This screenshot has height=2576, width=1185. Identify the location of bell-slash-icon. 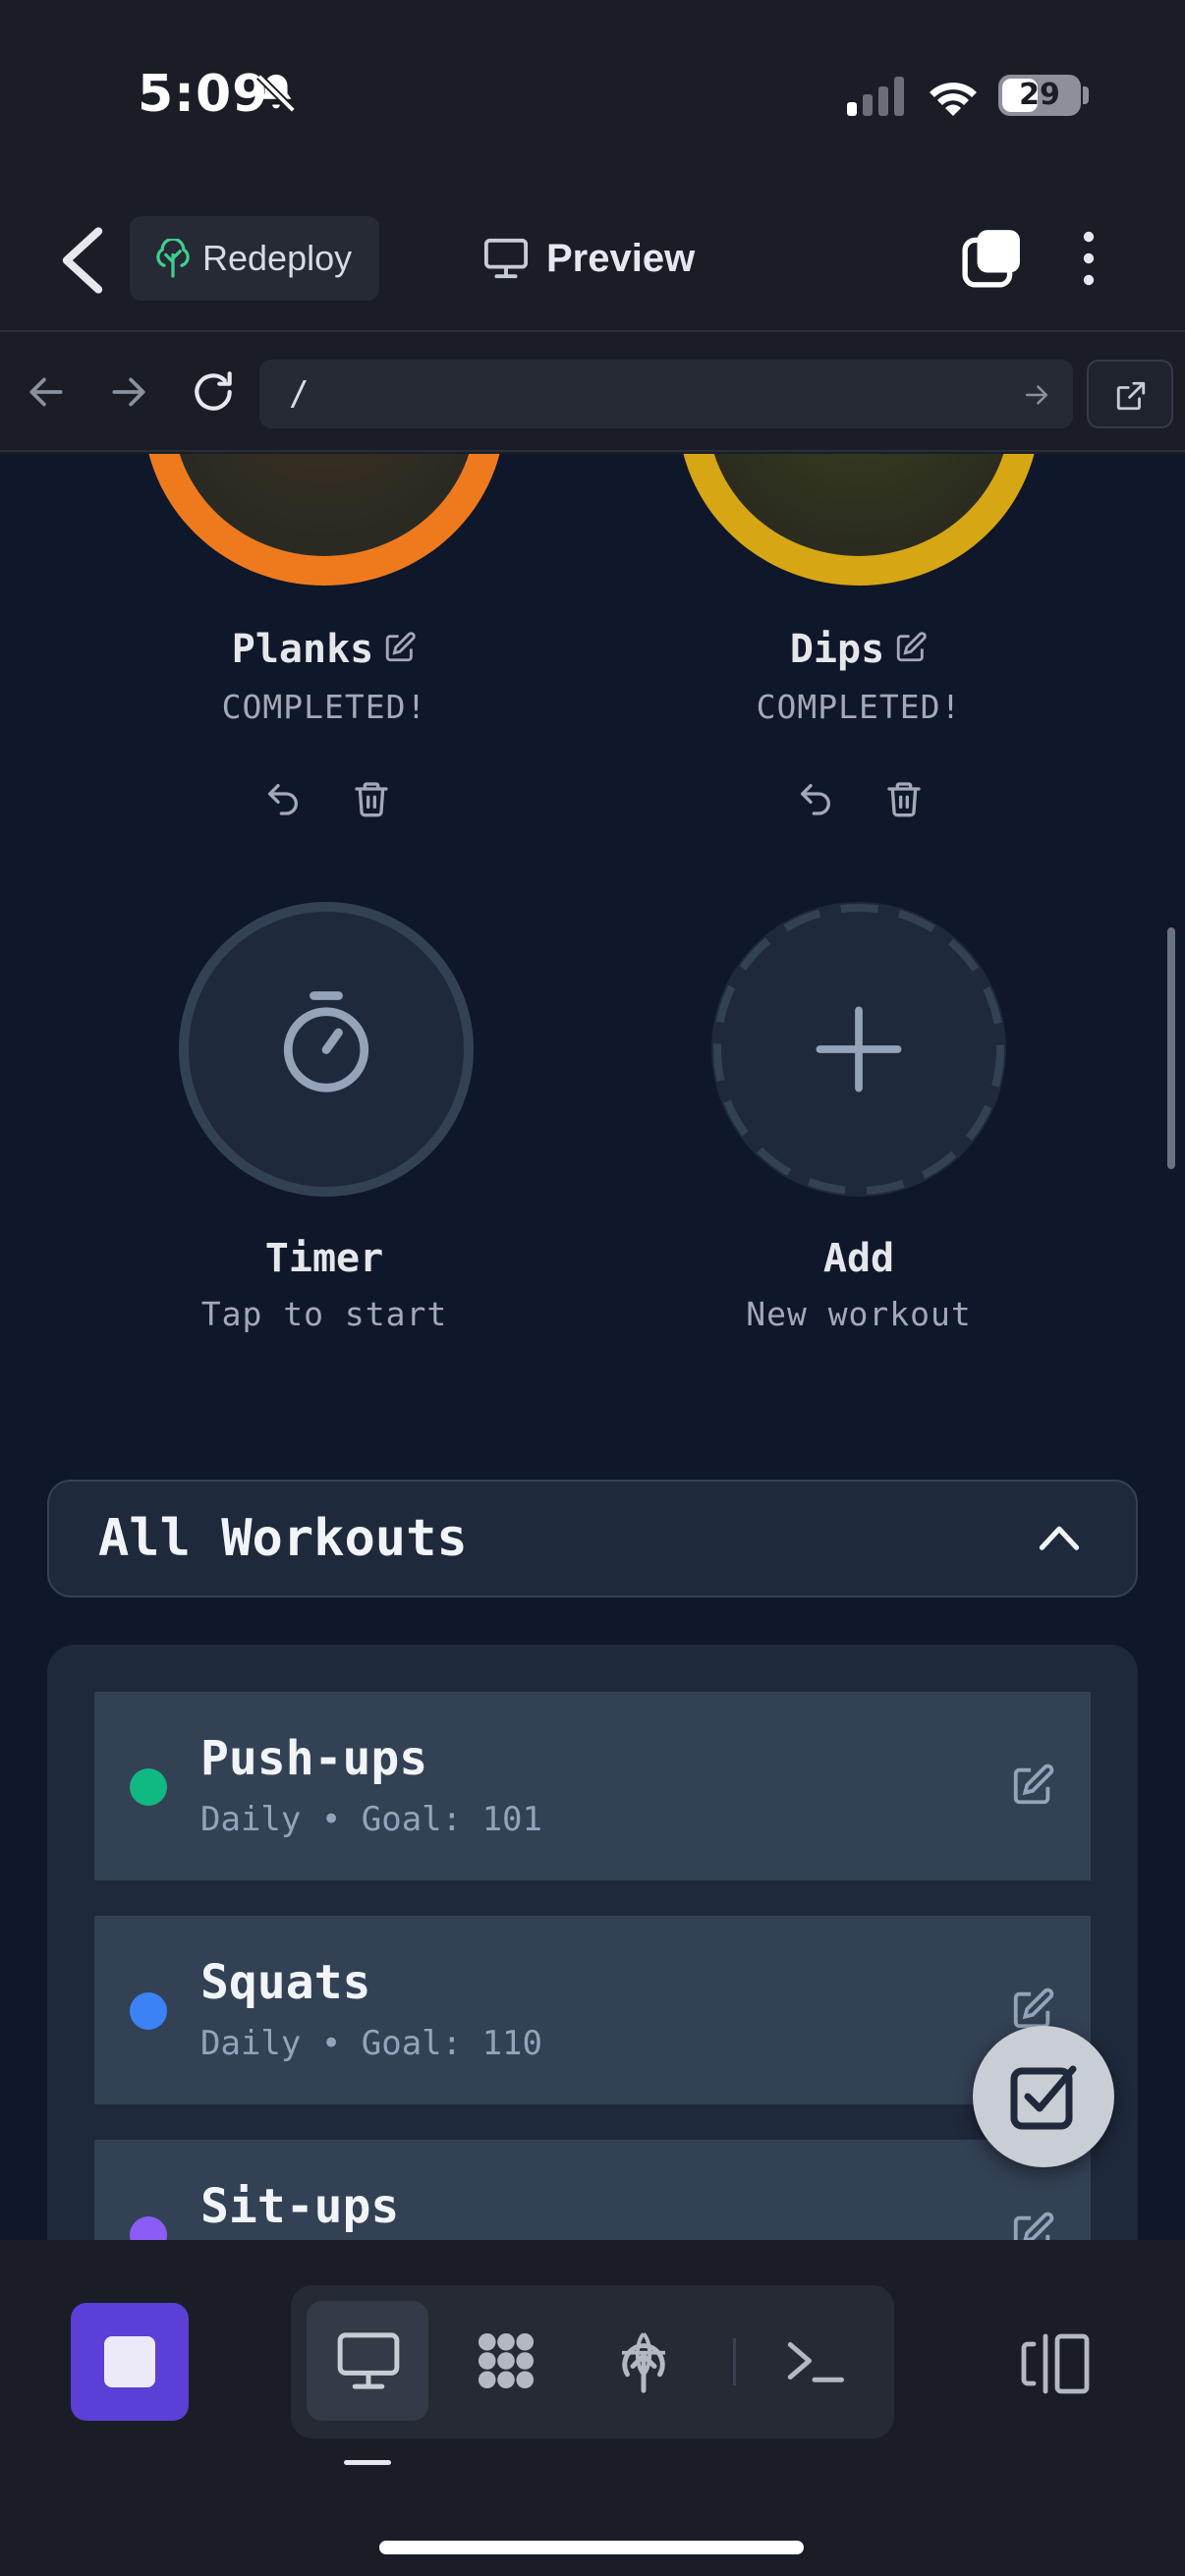
(276, 93).